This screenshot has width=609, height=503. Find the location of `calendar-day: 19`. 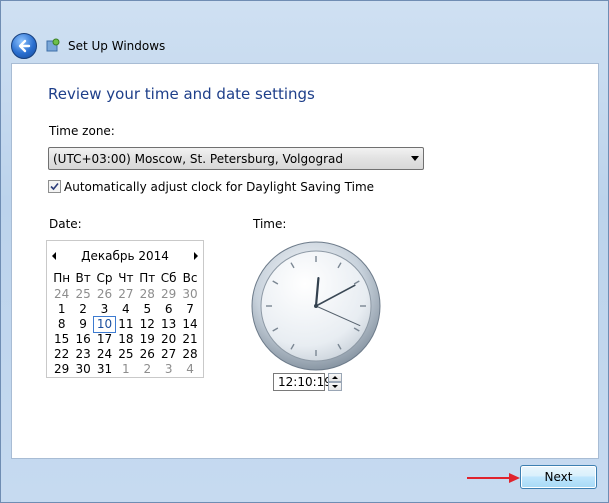

calendar-day: 19 is located at coordinates (147, 339).